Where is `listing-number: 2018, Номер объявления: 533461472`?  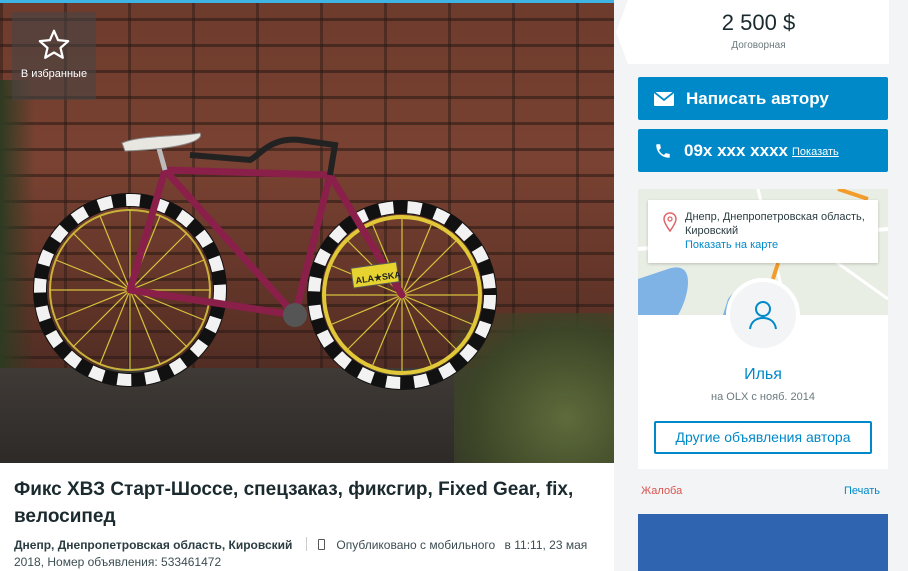 listing-number: 2018, Номер объявления: 533461472 is located at coordinates (118, 562).